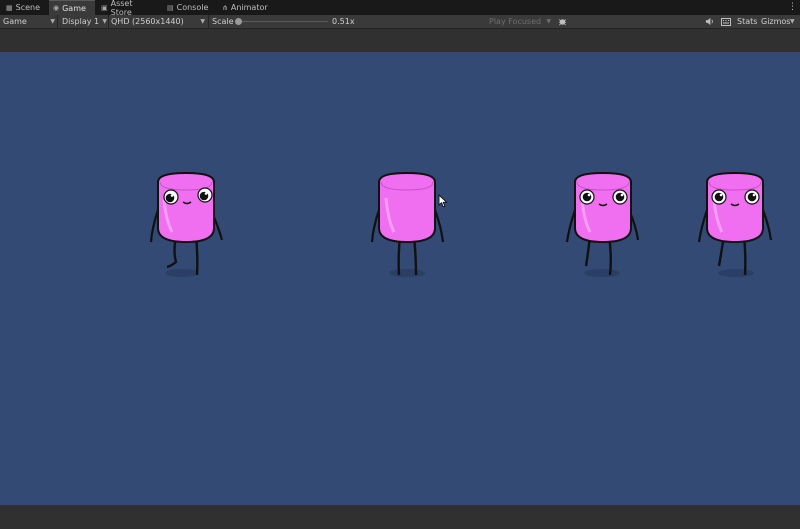 This screenshot has width=800, height=529. Describe the element at coordinates (238, 21) in the screenshot. I see `scale-slider-handle` at that location.